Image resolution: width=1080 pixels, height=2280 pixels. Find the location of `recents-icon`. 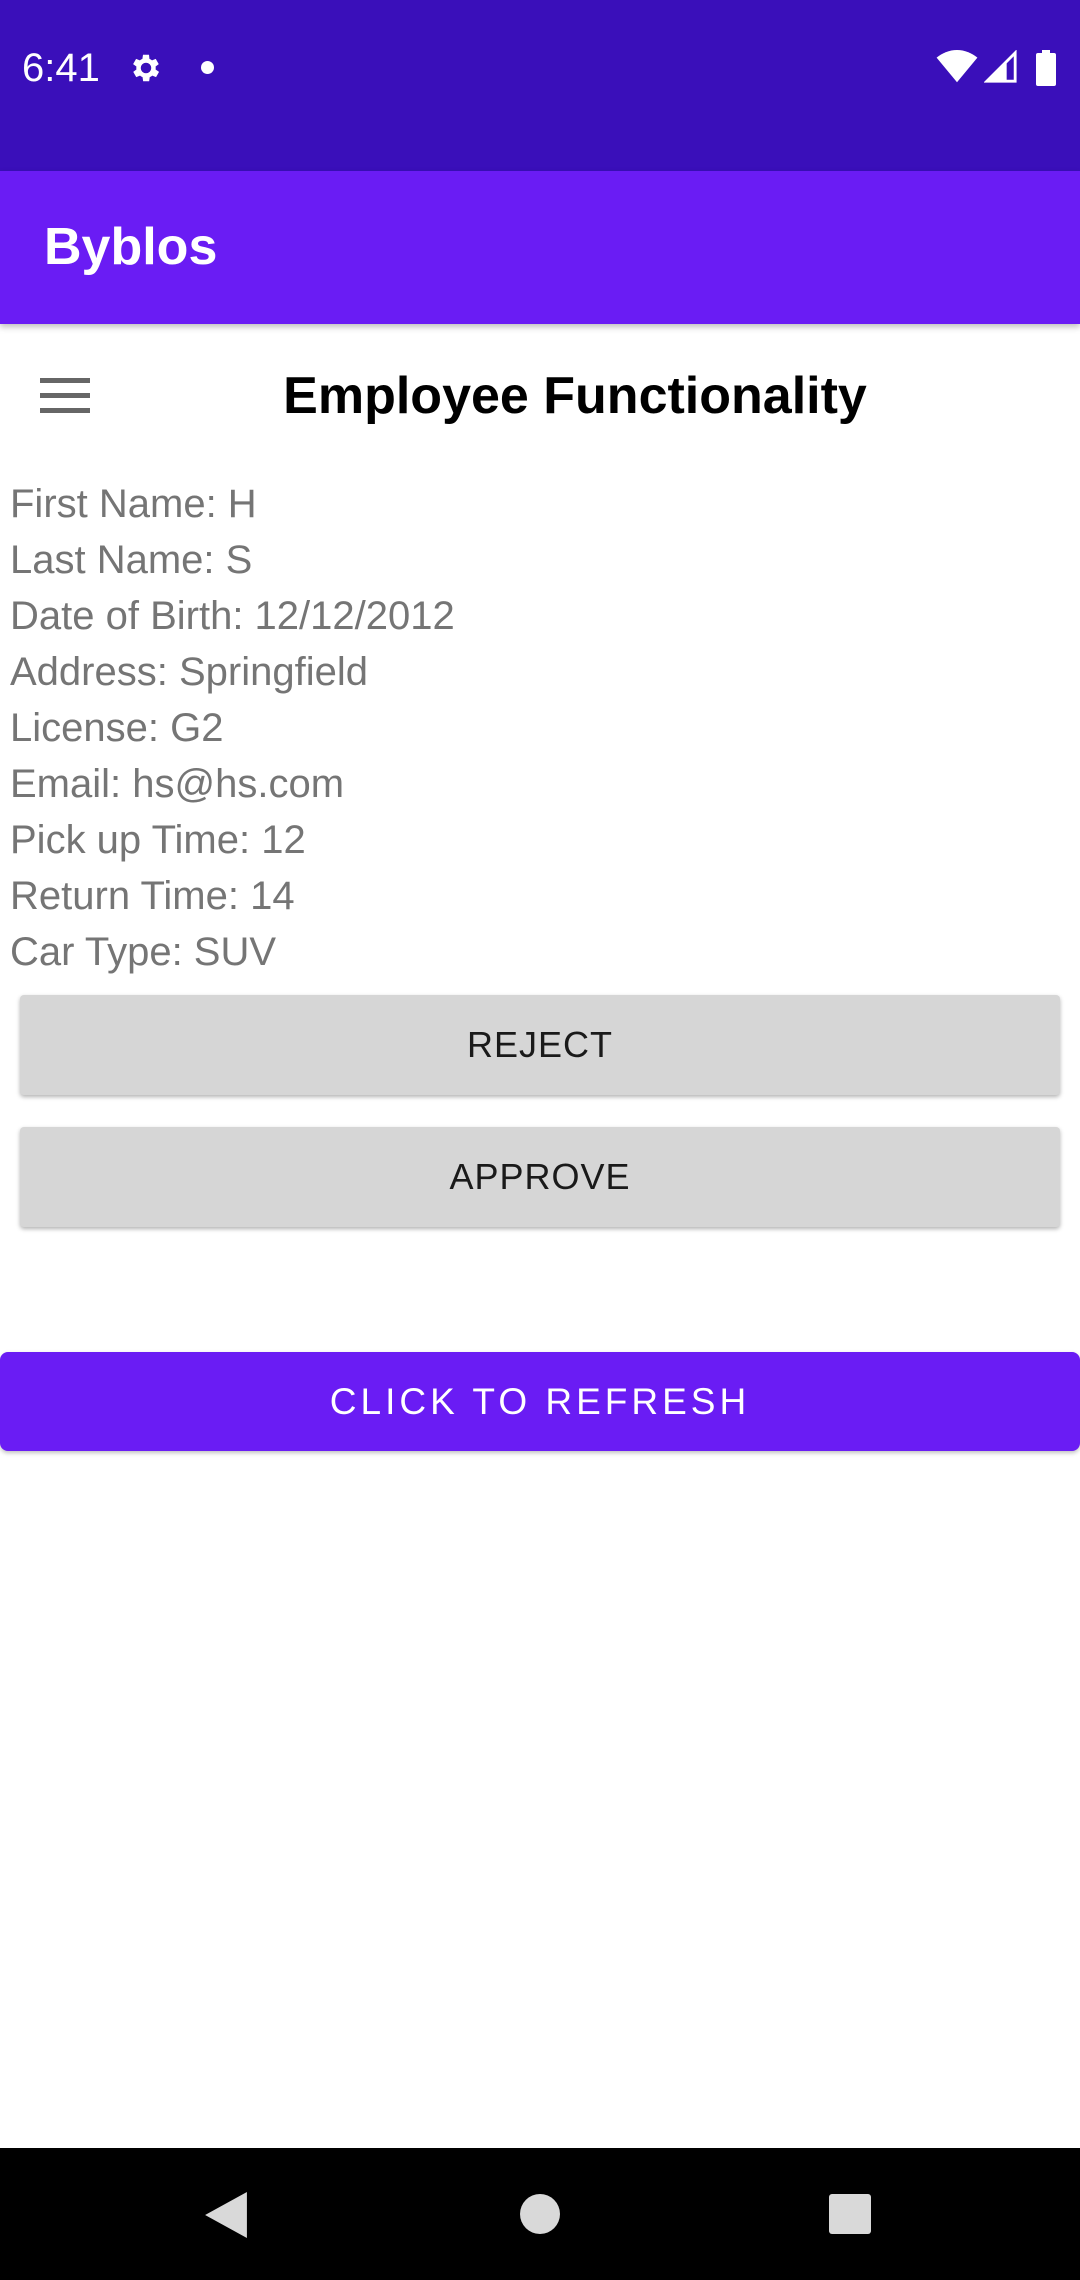

recents-icon is located at coordinates (850, 2214).